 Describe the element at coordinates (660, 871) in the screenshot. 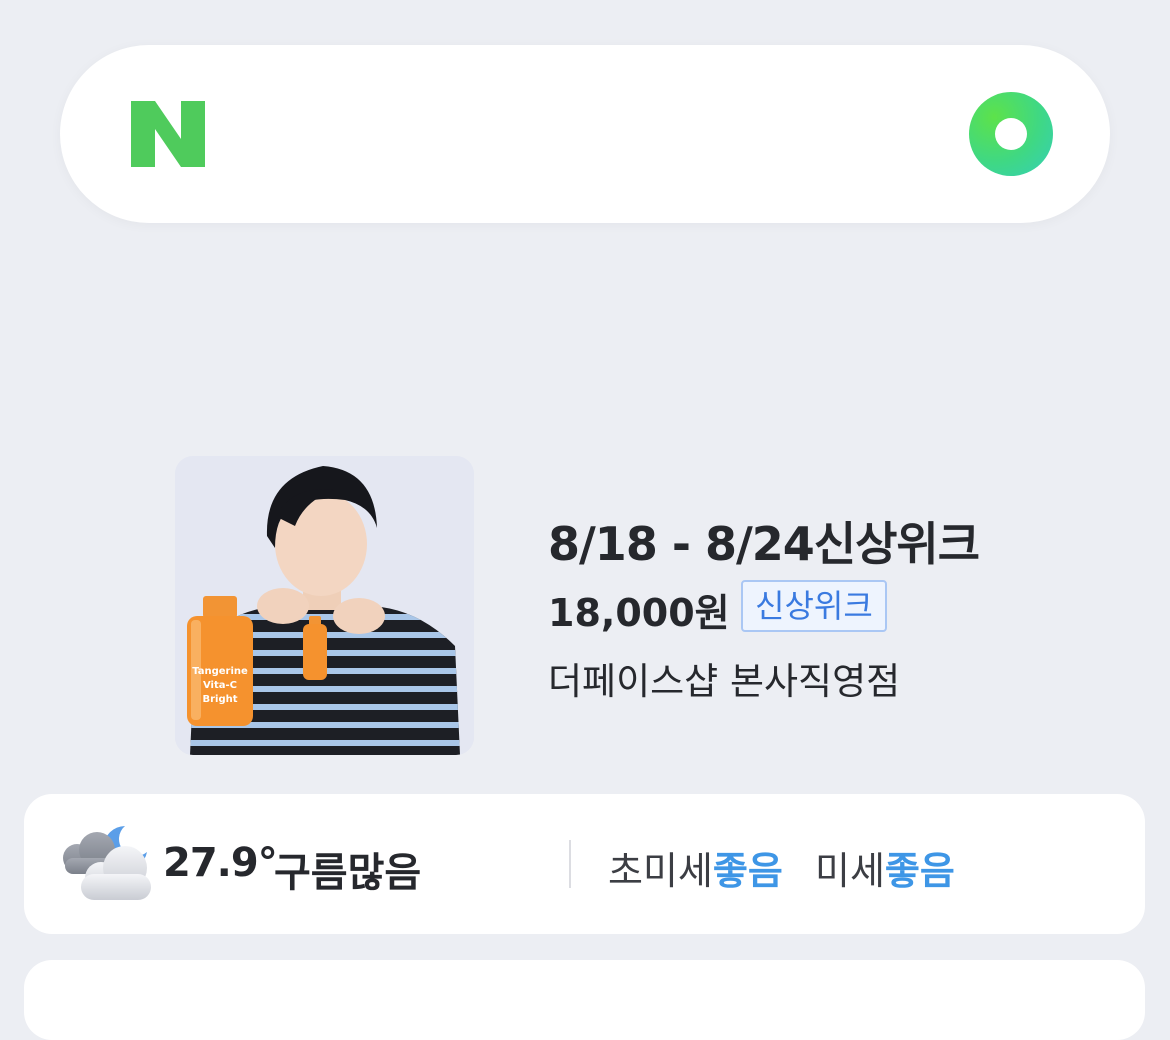

I see `ultrafine-label: 초미세` at that location.